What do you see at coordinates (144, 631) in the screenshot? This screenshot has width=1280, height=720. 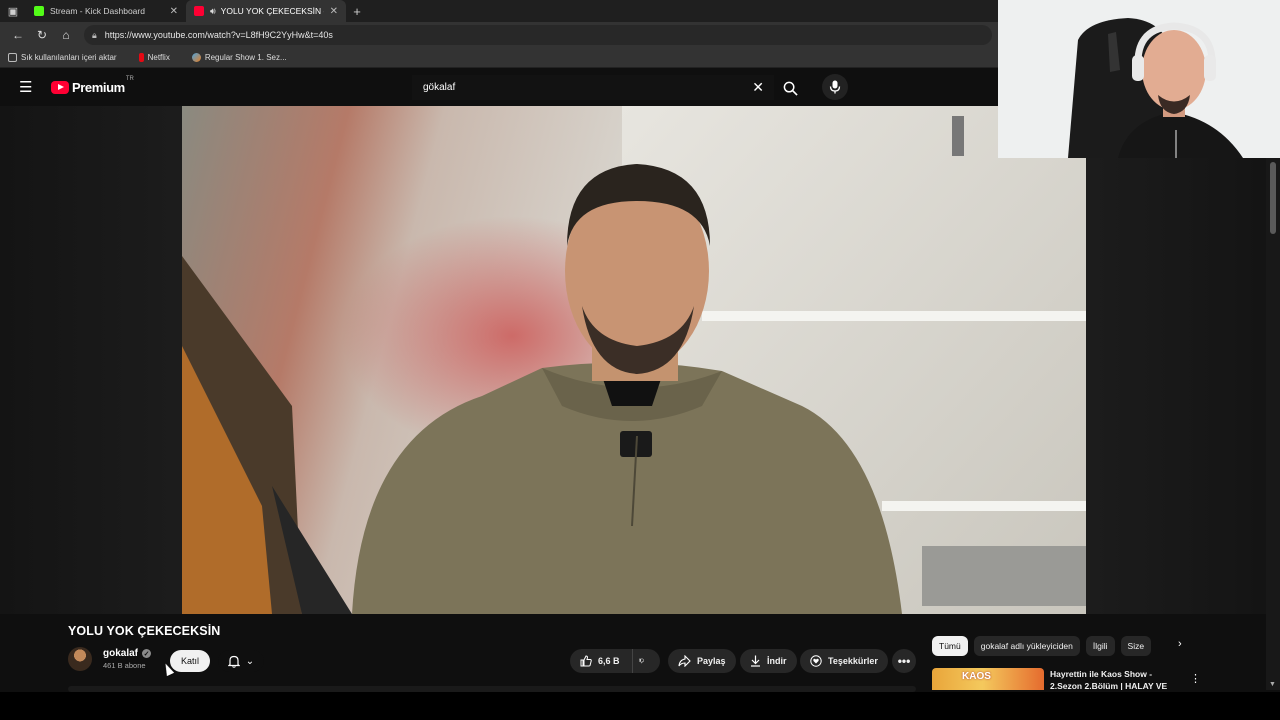 I see `video-title: YOLU YOK ÇEKECEKSİN` at bounding box center [144, 631].